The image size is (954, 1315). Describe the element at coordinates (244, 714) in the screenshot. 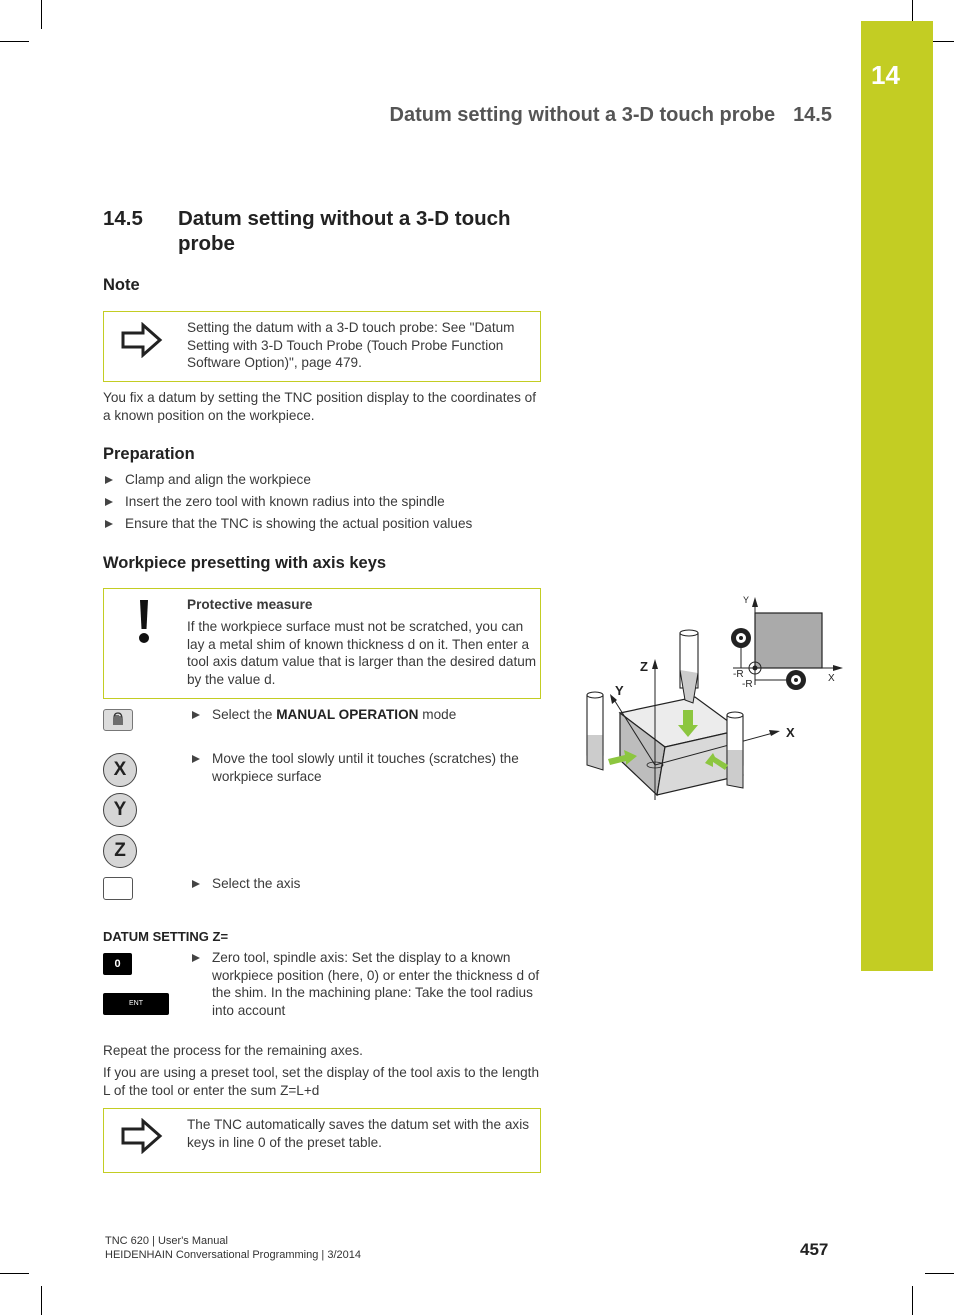

I see `step-text: Select the` at that location.